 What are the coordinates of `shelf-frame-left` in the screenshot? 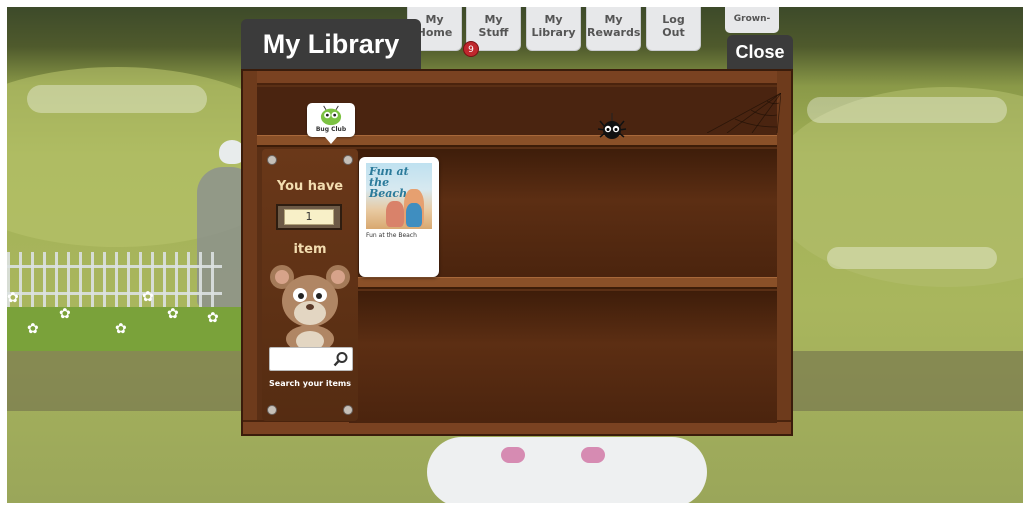 It's located at (250, 252).